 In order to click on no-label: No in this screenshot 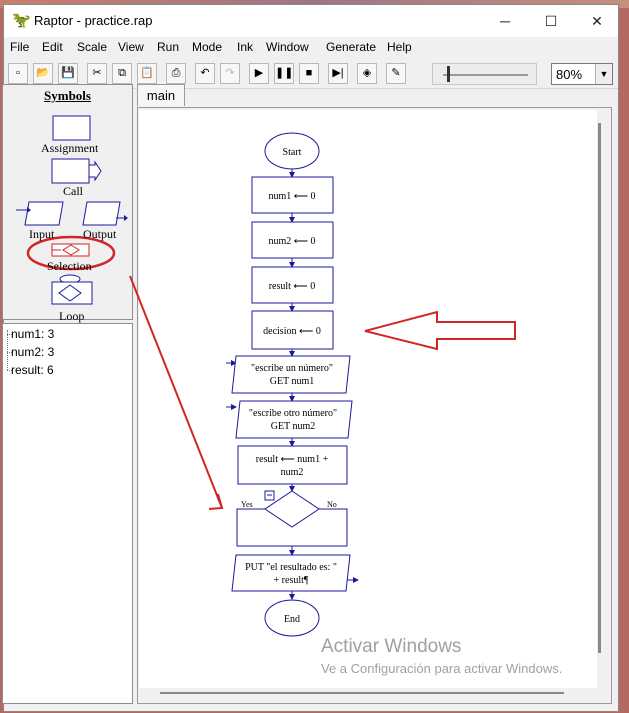, I will do `click(332, 504)`.